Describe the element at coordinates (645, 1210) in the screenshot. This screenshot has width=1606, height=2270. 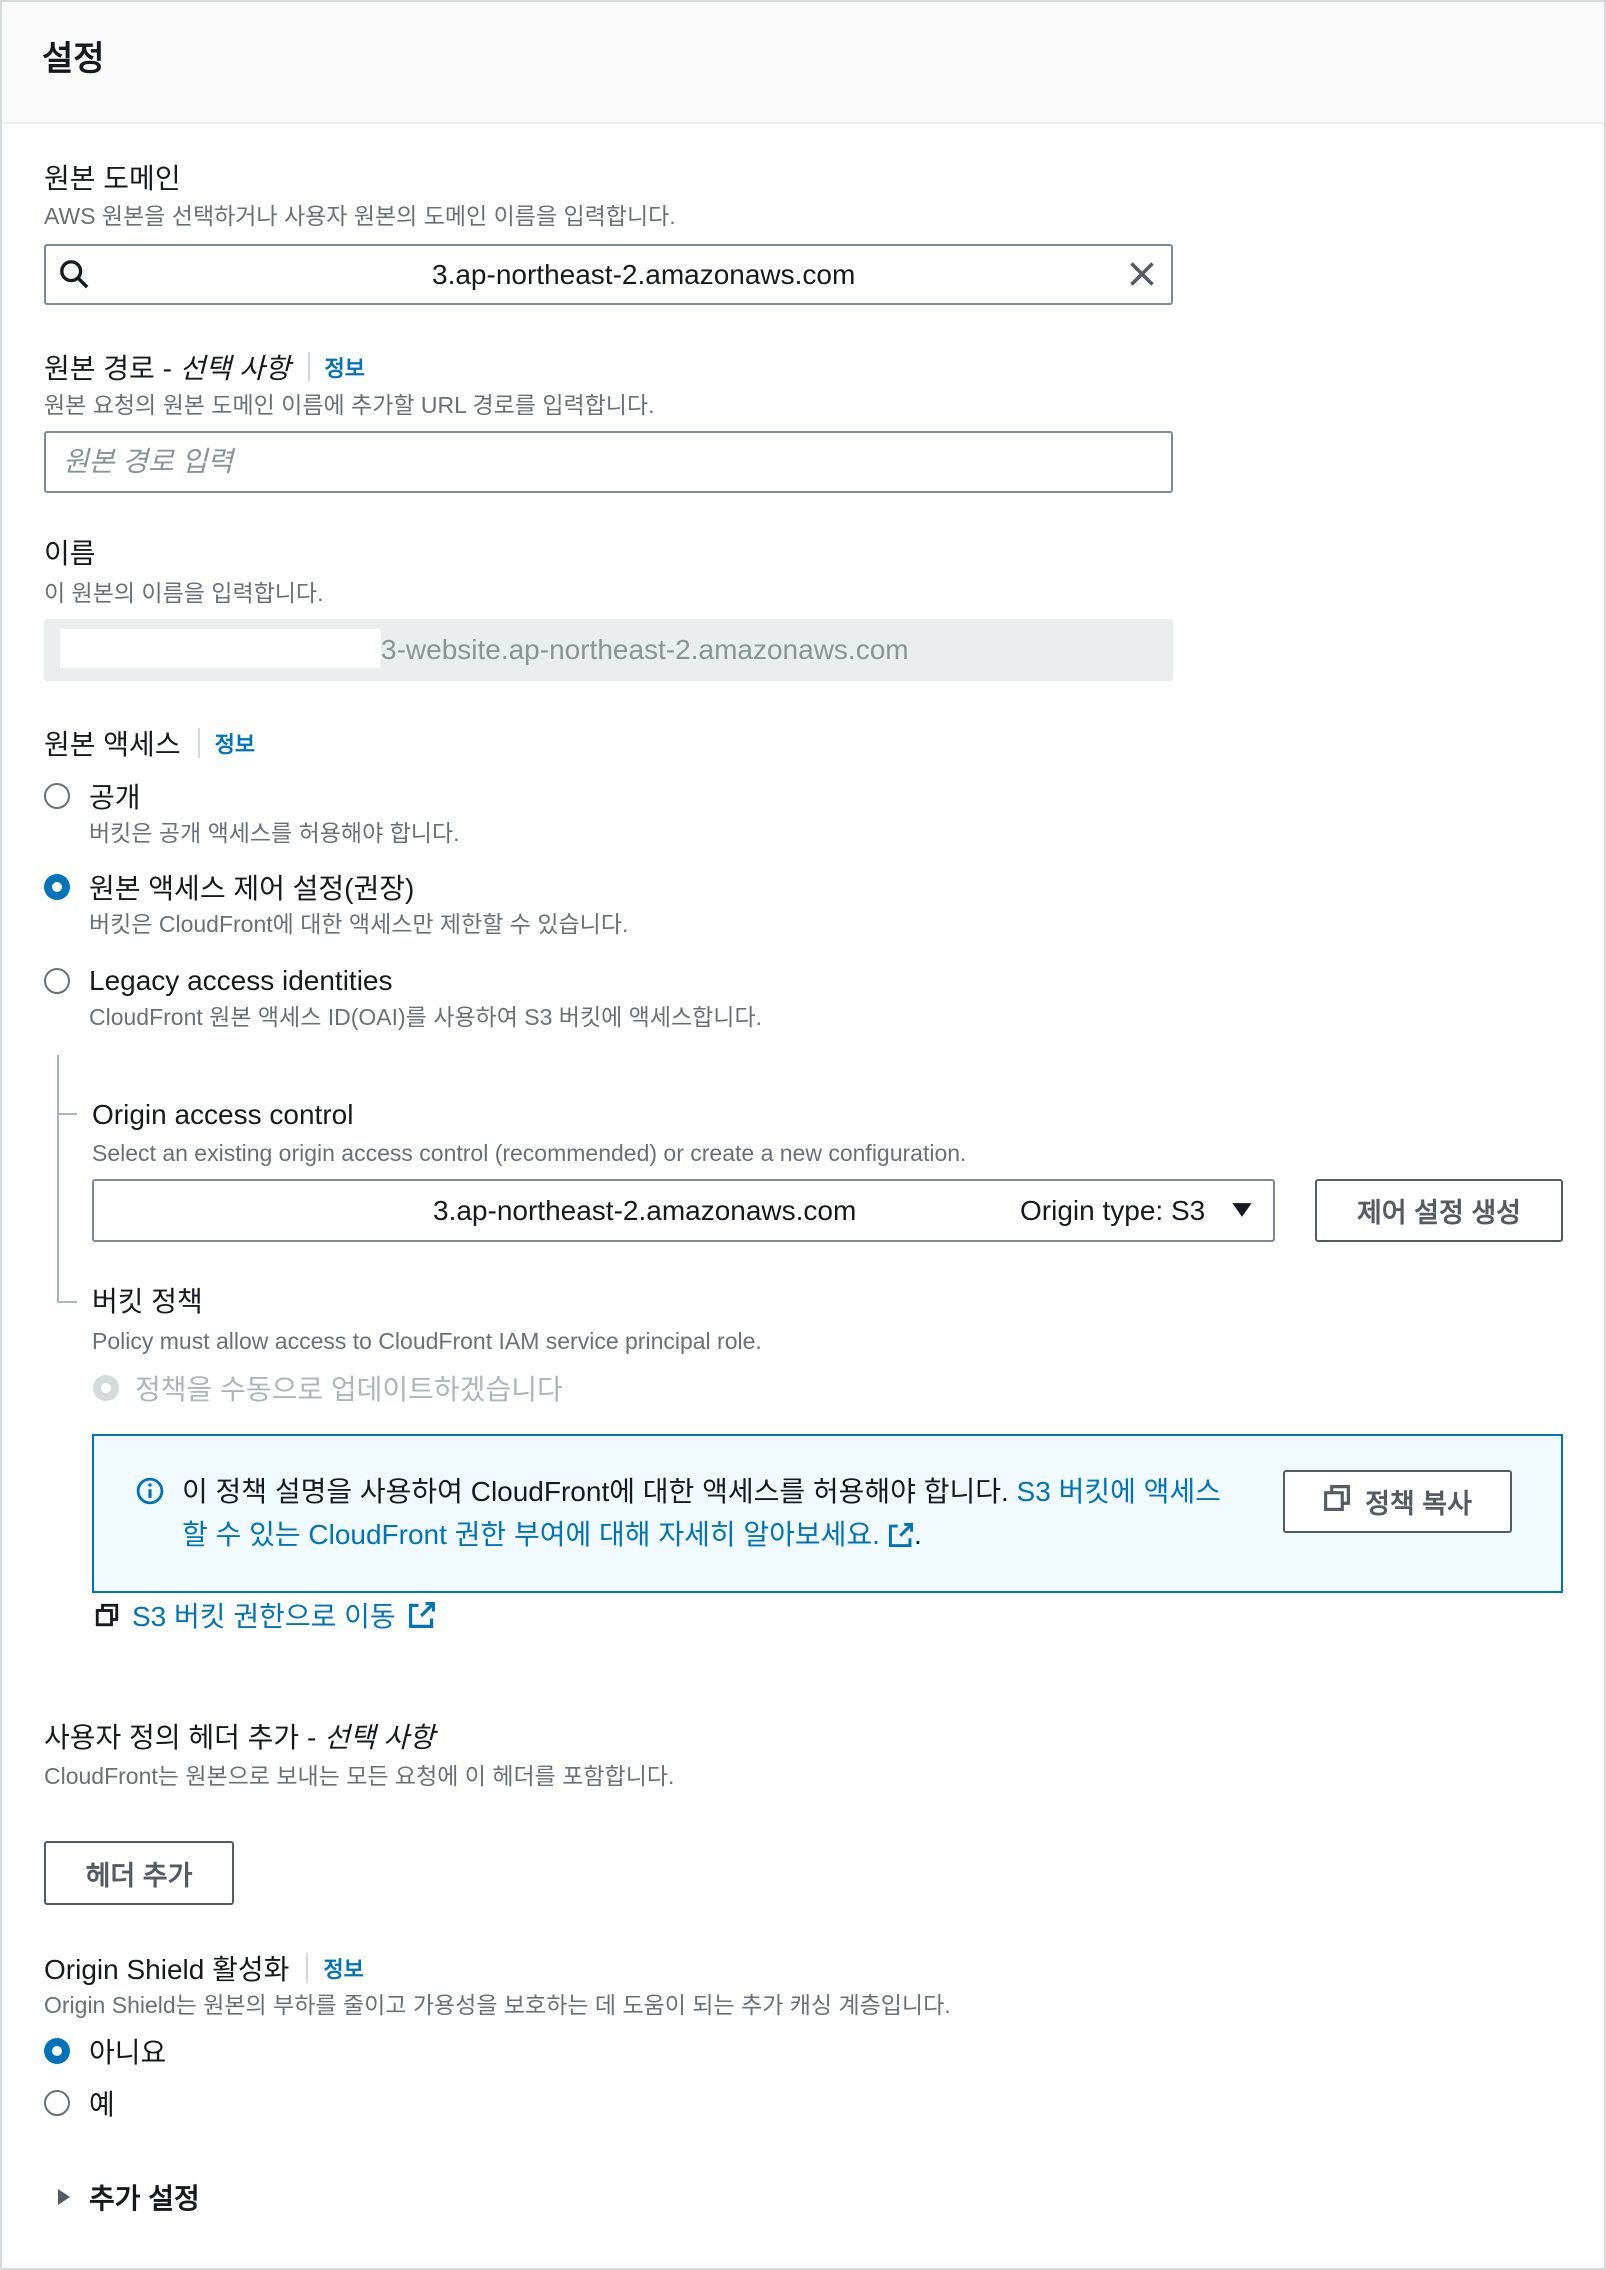
I see `select-value: 3.ap-northeast-2.amazonaws.com` at that location.